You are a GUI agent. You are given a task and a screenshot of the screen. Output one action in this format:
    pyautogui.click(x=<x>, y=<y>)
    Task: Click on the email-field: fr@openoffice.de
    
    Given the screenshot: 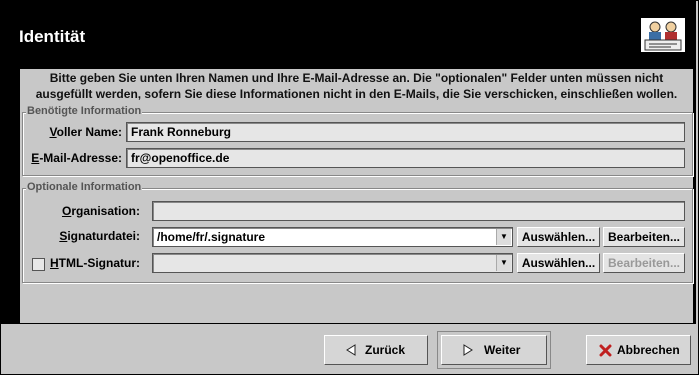 What is the action you would take?
    pyautogui.click(x=405, y=158)
    